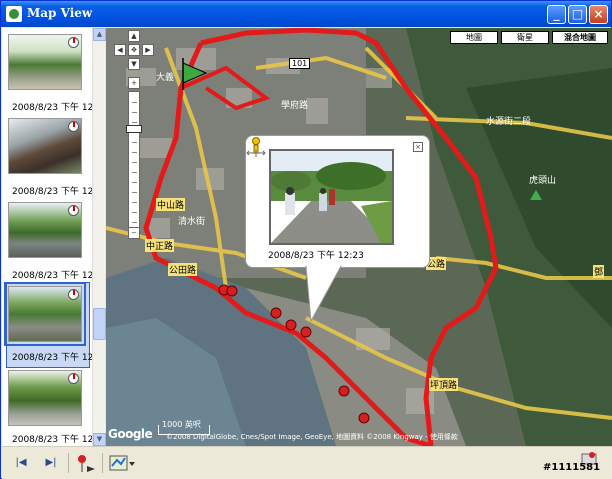 Image resolution: width=612 pixels, height=479 pixels. What do you see at coordinates (134, 36) in the screenshot?
I see `pan-up-icon: ▲` at bounding box center [134, 36].